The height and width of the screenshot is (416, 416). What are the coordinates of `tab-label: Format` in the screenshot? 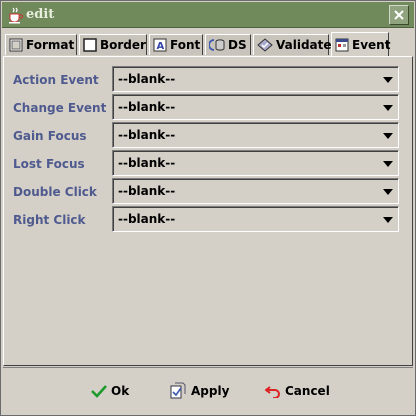 It's located at (50, 45).